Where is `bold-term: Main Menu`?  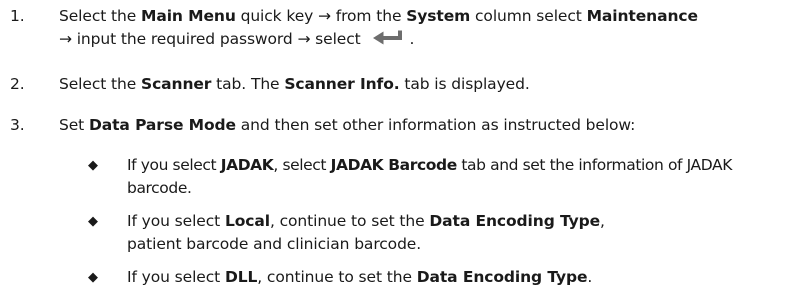 bold-term: Main Menu is located at coordinates (188, 16).